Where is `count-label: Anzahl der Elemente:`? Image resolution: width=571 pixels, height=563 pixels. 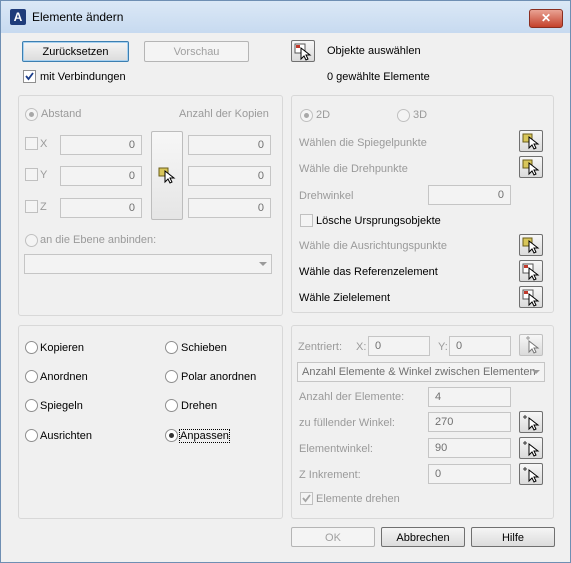
count-label: Anzahl der Elemente: is located at coordinates (352, 397).